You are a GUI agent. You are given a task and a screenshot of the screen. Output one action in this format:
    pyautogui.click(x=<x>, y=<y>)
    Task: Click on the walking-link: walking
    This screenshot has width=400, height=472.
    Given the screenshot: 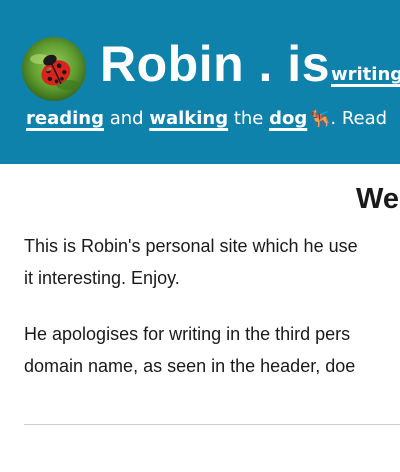 What is the action you would take?
    pyautogui.click(x=188, y=118)
    